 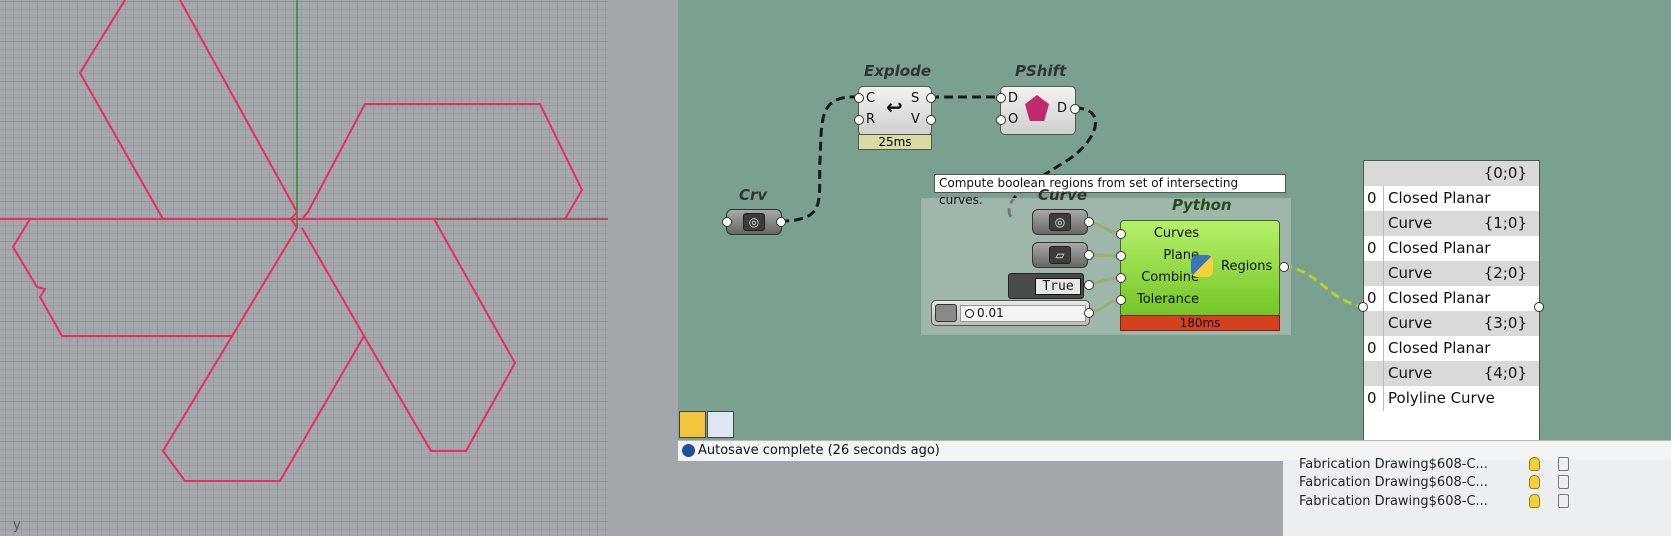 What do you see at coordinates (1200, 323) in the screenshot?
I see `python-timing: 180ms` at bounding box center [1200, 323].